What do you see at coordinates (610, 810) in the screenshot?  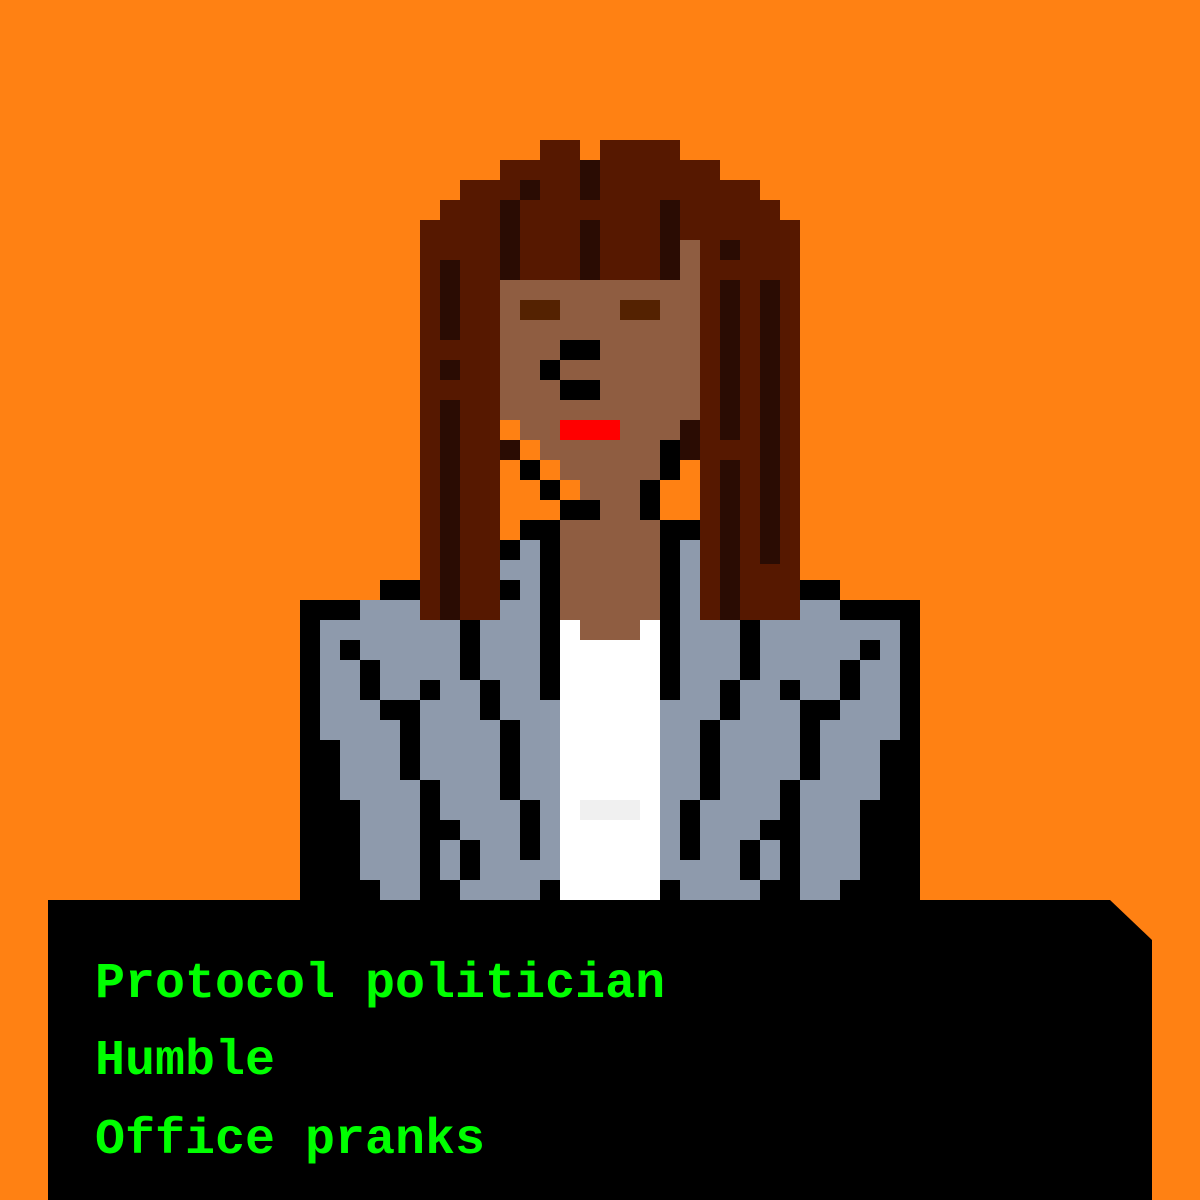 I see `shirt-shade` at bounding box center [610, 810].